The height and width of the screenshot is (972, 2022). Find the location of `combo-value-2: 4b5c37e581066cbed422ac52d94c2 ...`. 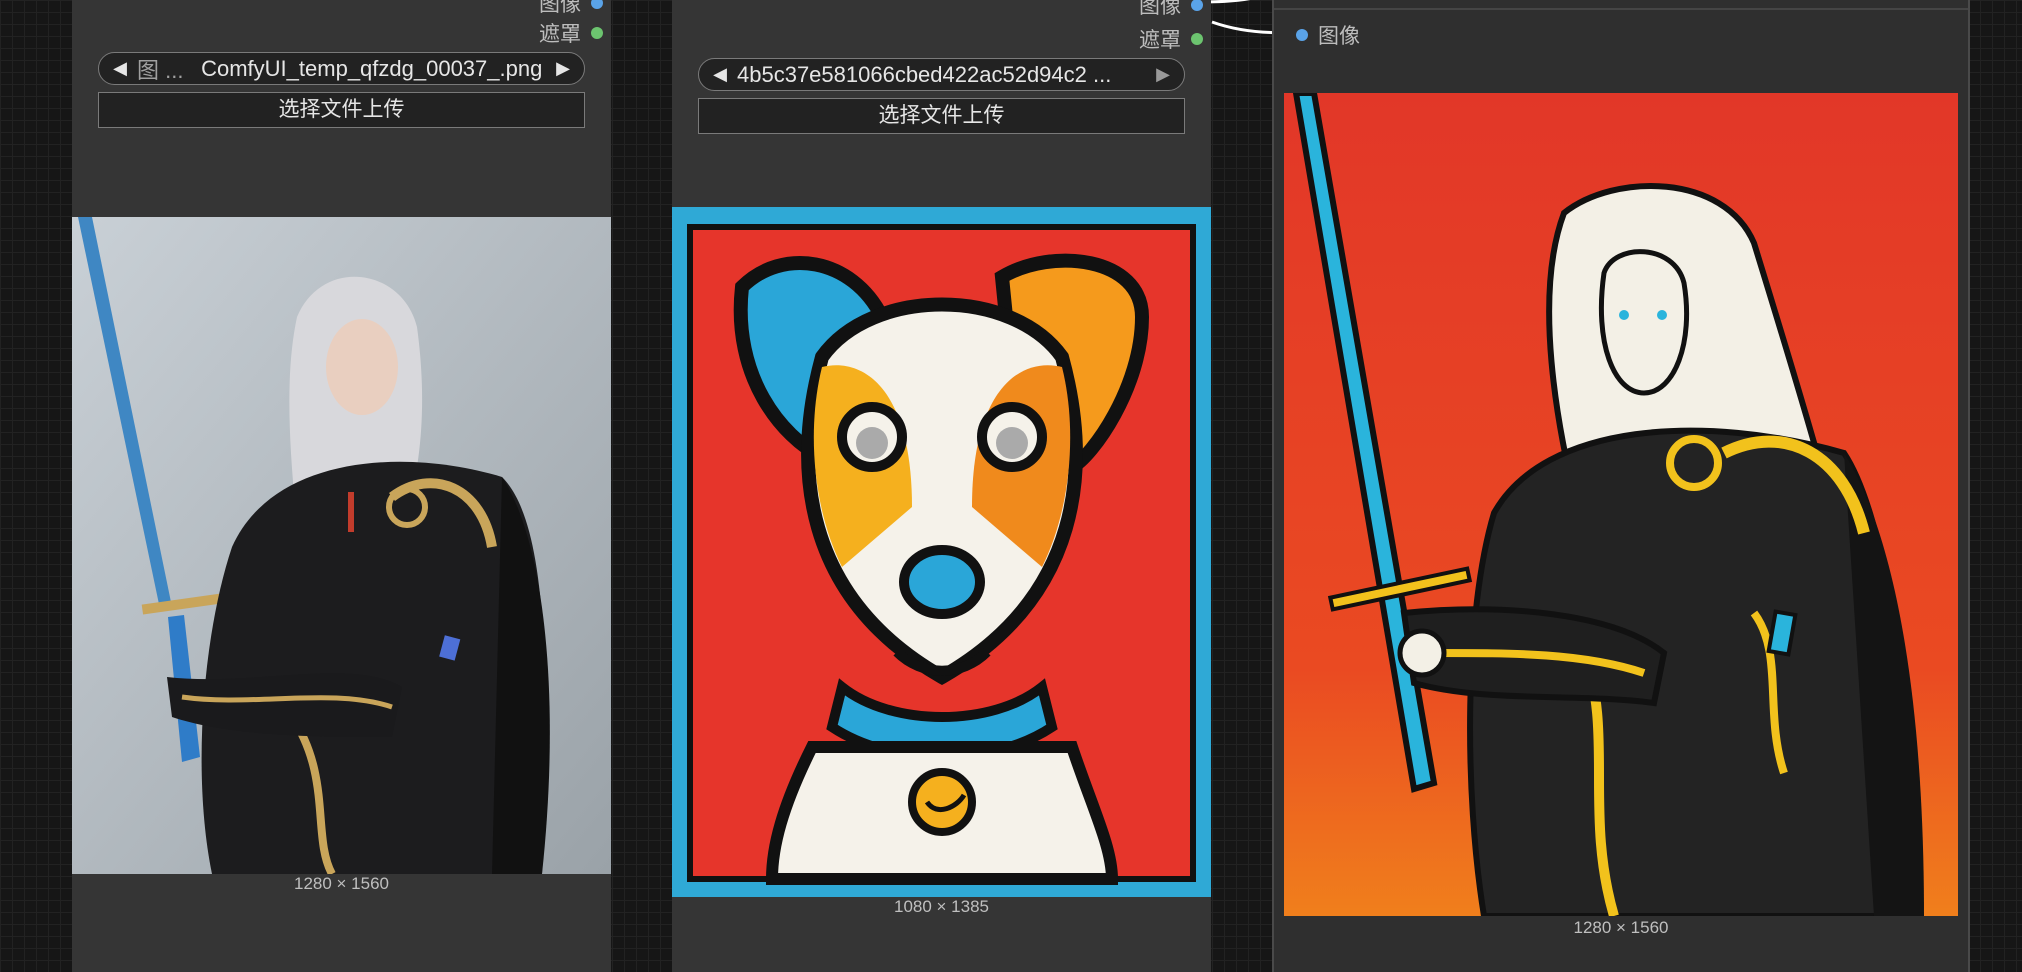

combo-value-2: 4b5c37e581066cbed422ac52d94c2 ... is located at coordinates (924, 74).